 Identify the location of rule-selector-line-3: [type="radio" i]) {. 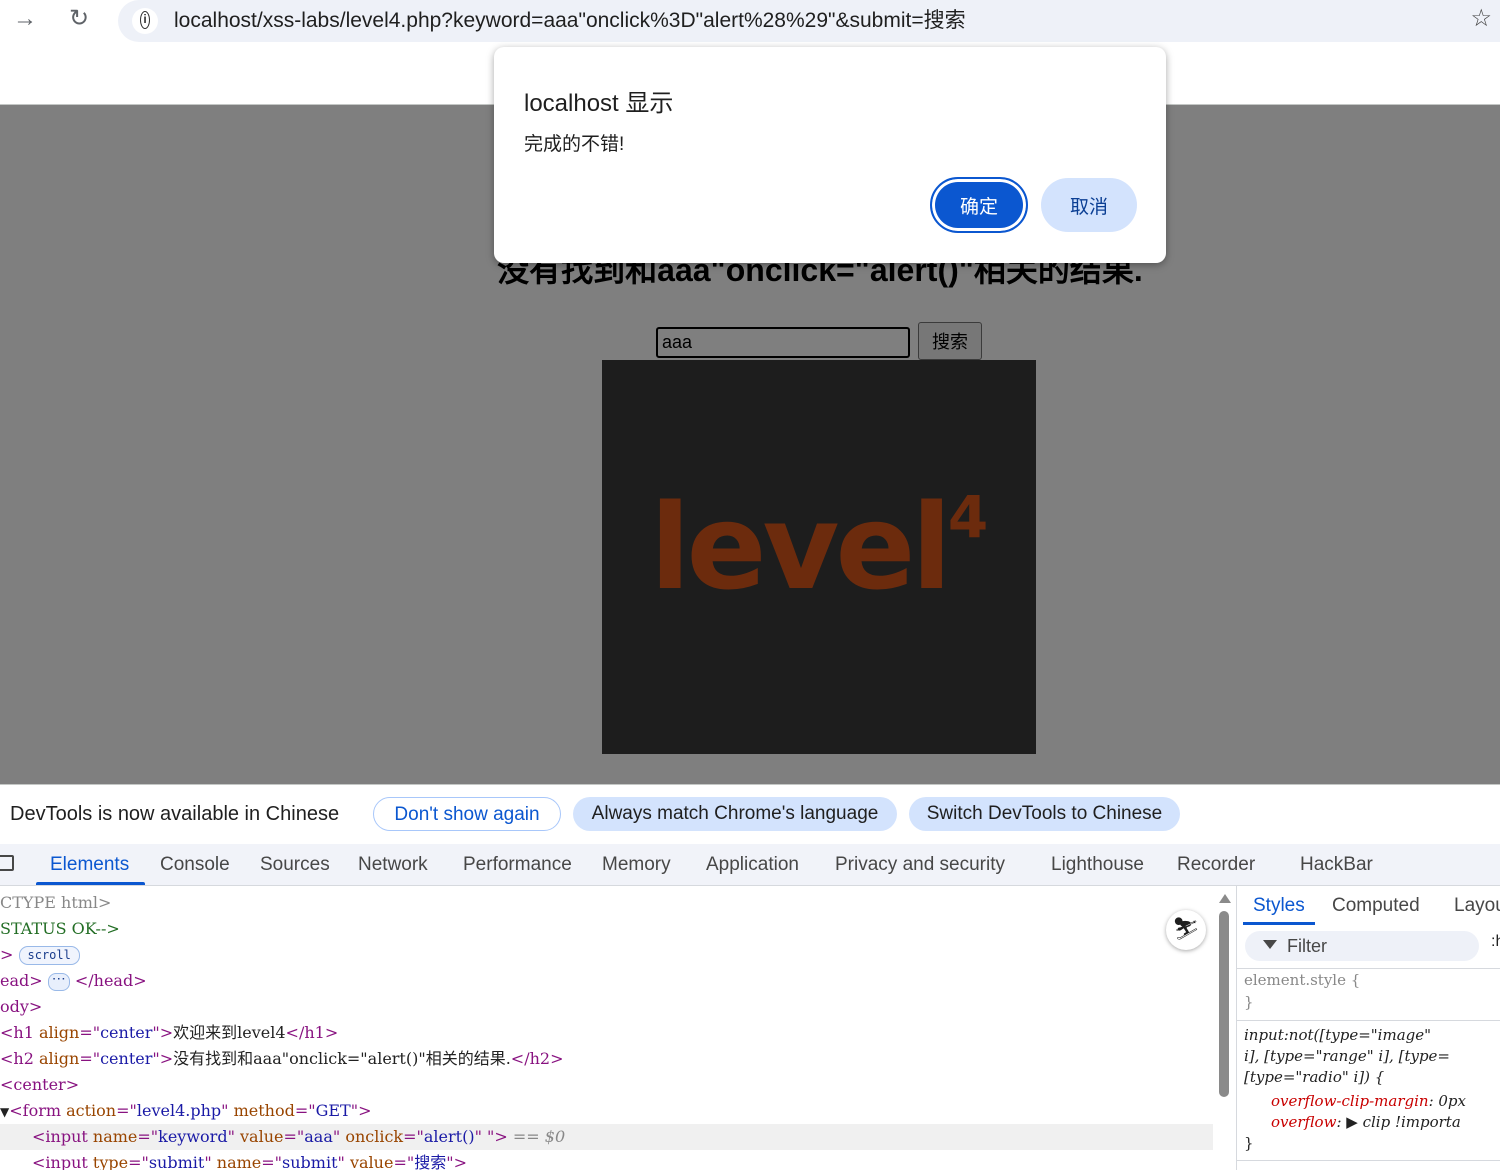
(1314, 1077).